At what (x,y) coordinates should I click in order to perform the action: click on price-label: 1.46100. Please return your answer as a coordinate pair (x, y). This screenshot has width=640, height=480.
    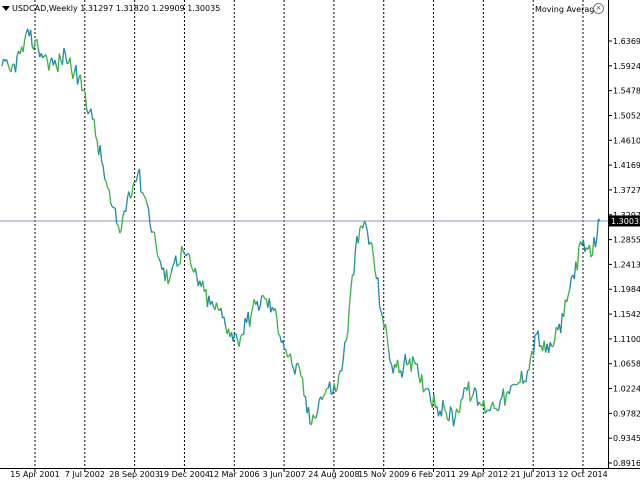
    Looking at the image, I should click on (626, 140).